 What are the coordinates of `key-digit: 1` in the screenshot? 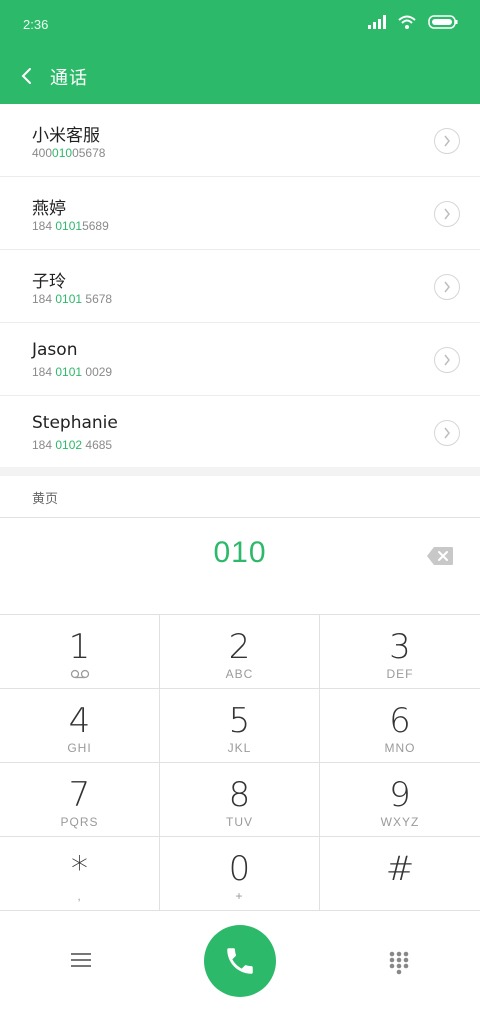 It's located at (79, 647).